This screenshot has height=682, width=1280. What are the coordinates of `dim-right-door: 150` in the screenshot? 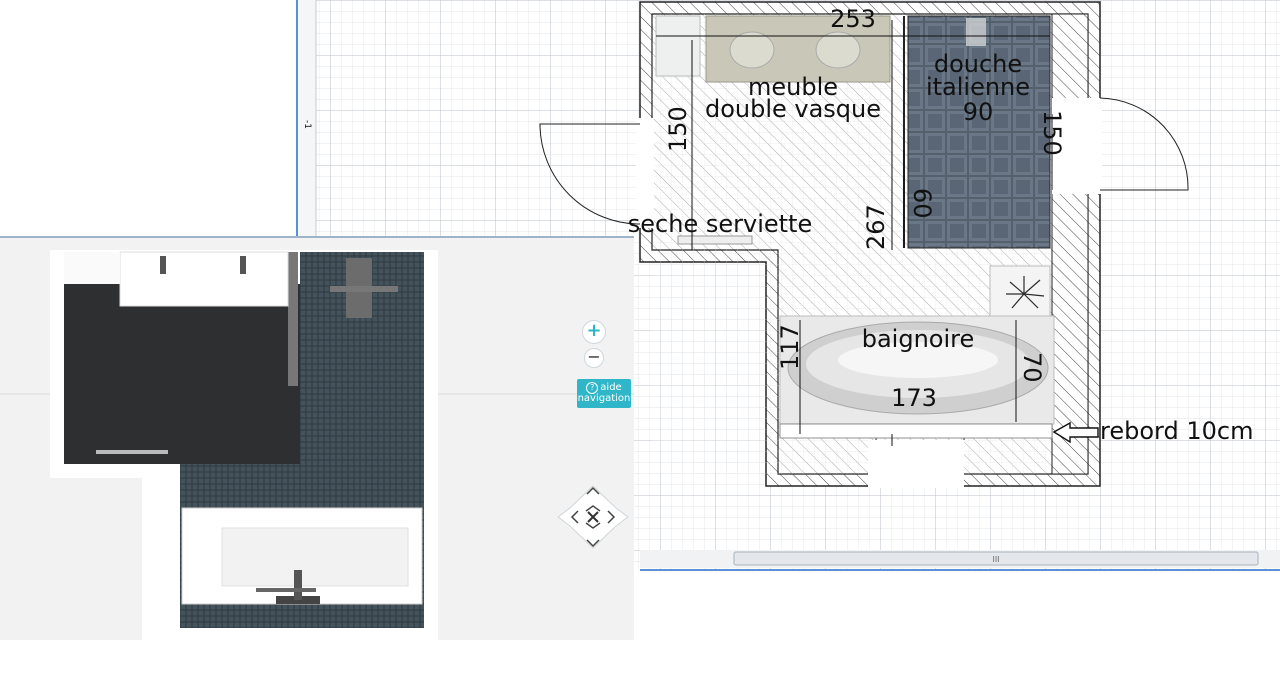 It's located at (1052, 133).